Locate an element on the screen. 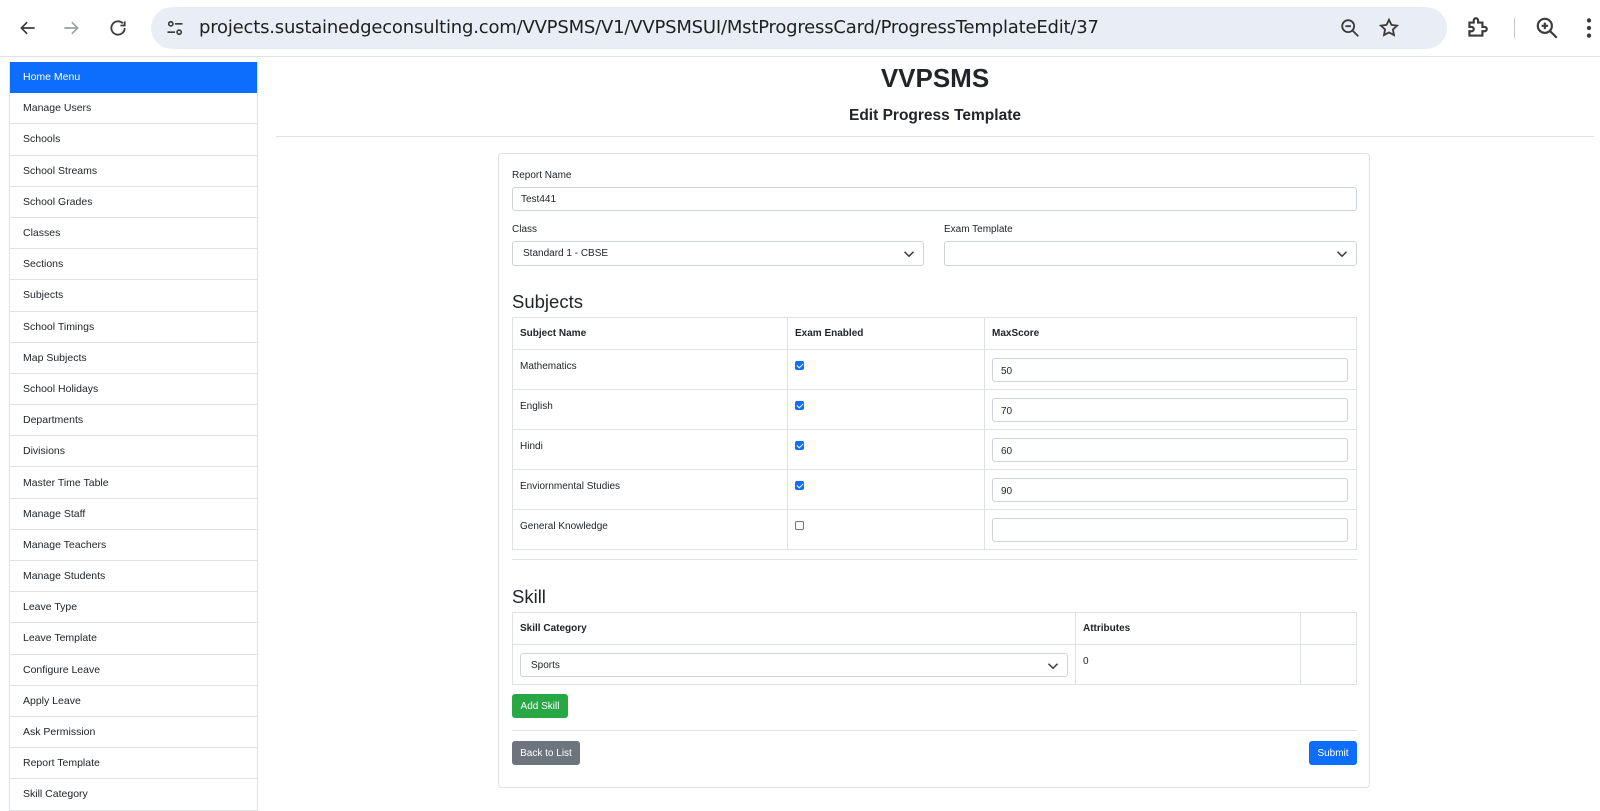 The width and height of the screenshot is (1600, 811). max-score-input: 60 is located at coordinates (1170, 449).